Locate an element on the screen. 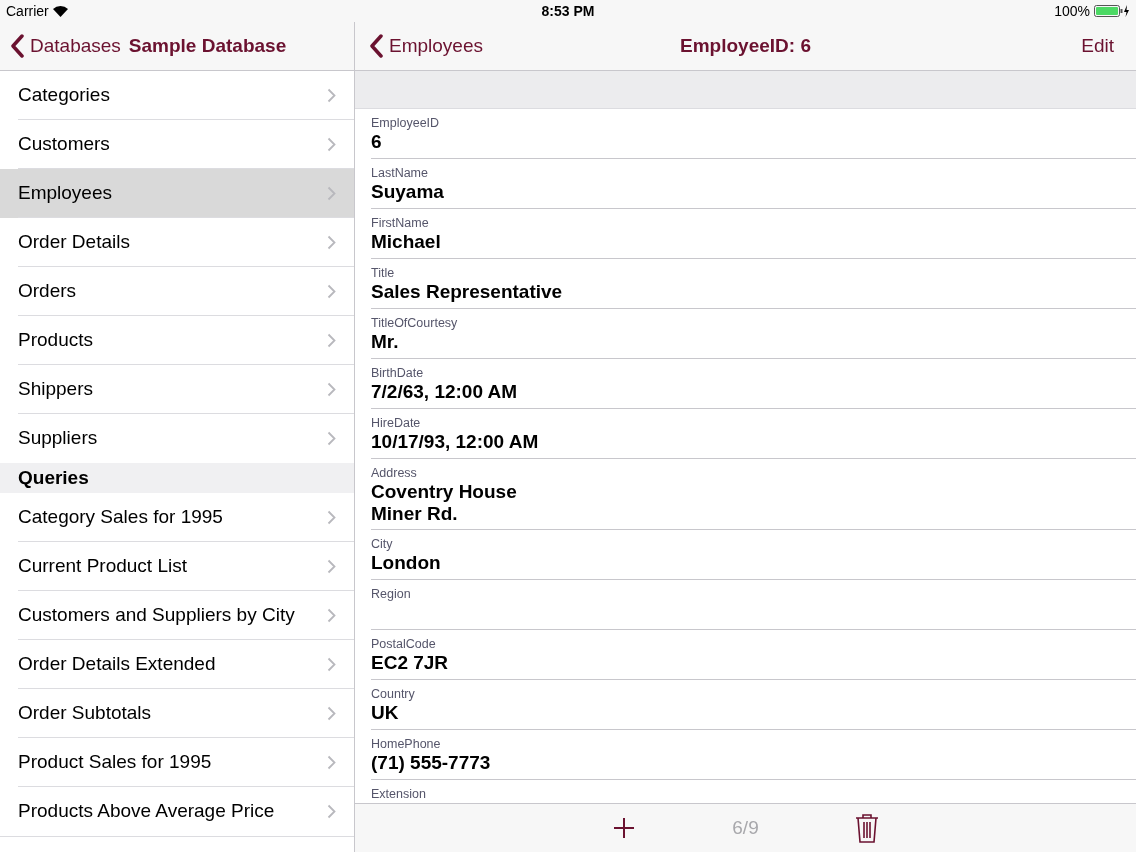 The width and height of the screenshot is (1136, 852). employees-back-button: Employees is located at coordinates (426, 46).